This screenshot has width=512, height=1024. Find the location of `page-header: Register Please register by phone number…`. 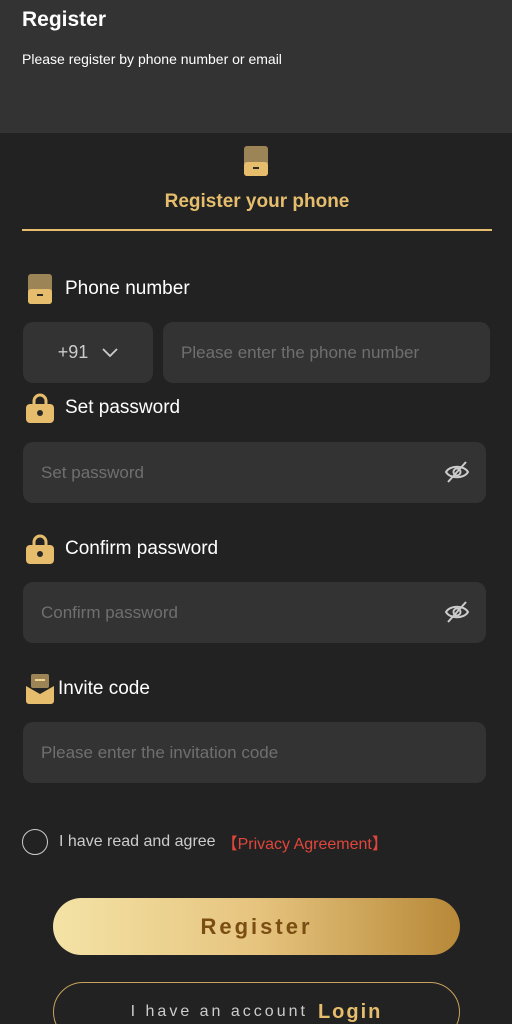

page-header: Register Please register by phone number… is located at coordinates (256, 66).